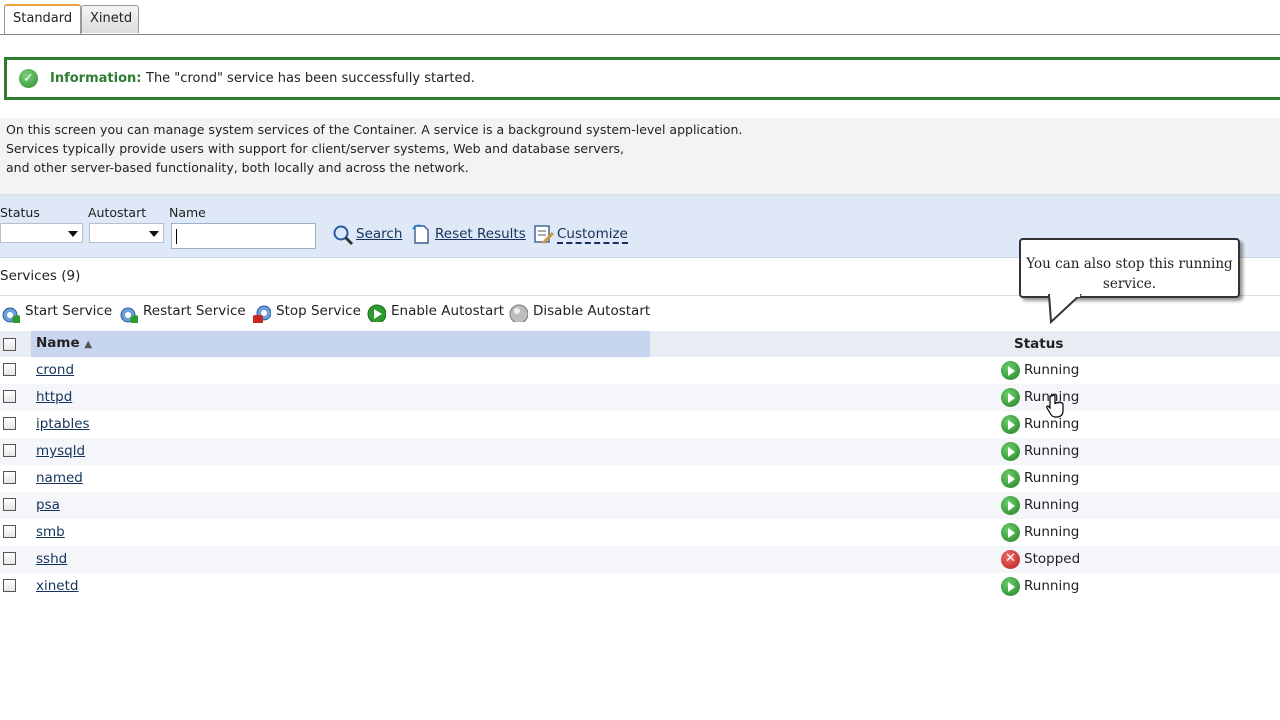 The image size is (1280, 720). I want to click on info-label: Information:, so click(96, 78).